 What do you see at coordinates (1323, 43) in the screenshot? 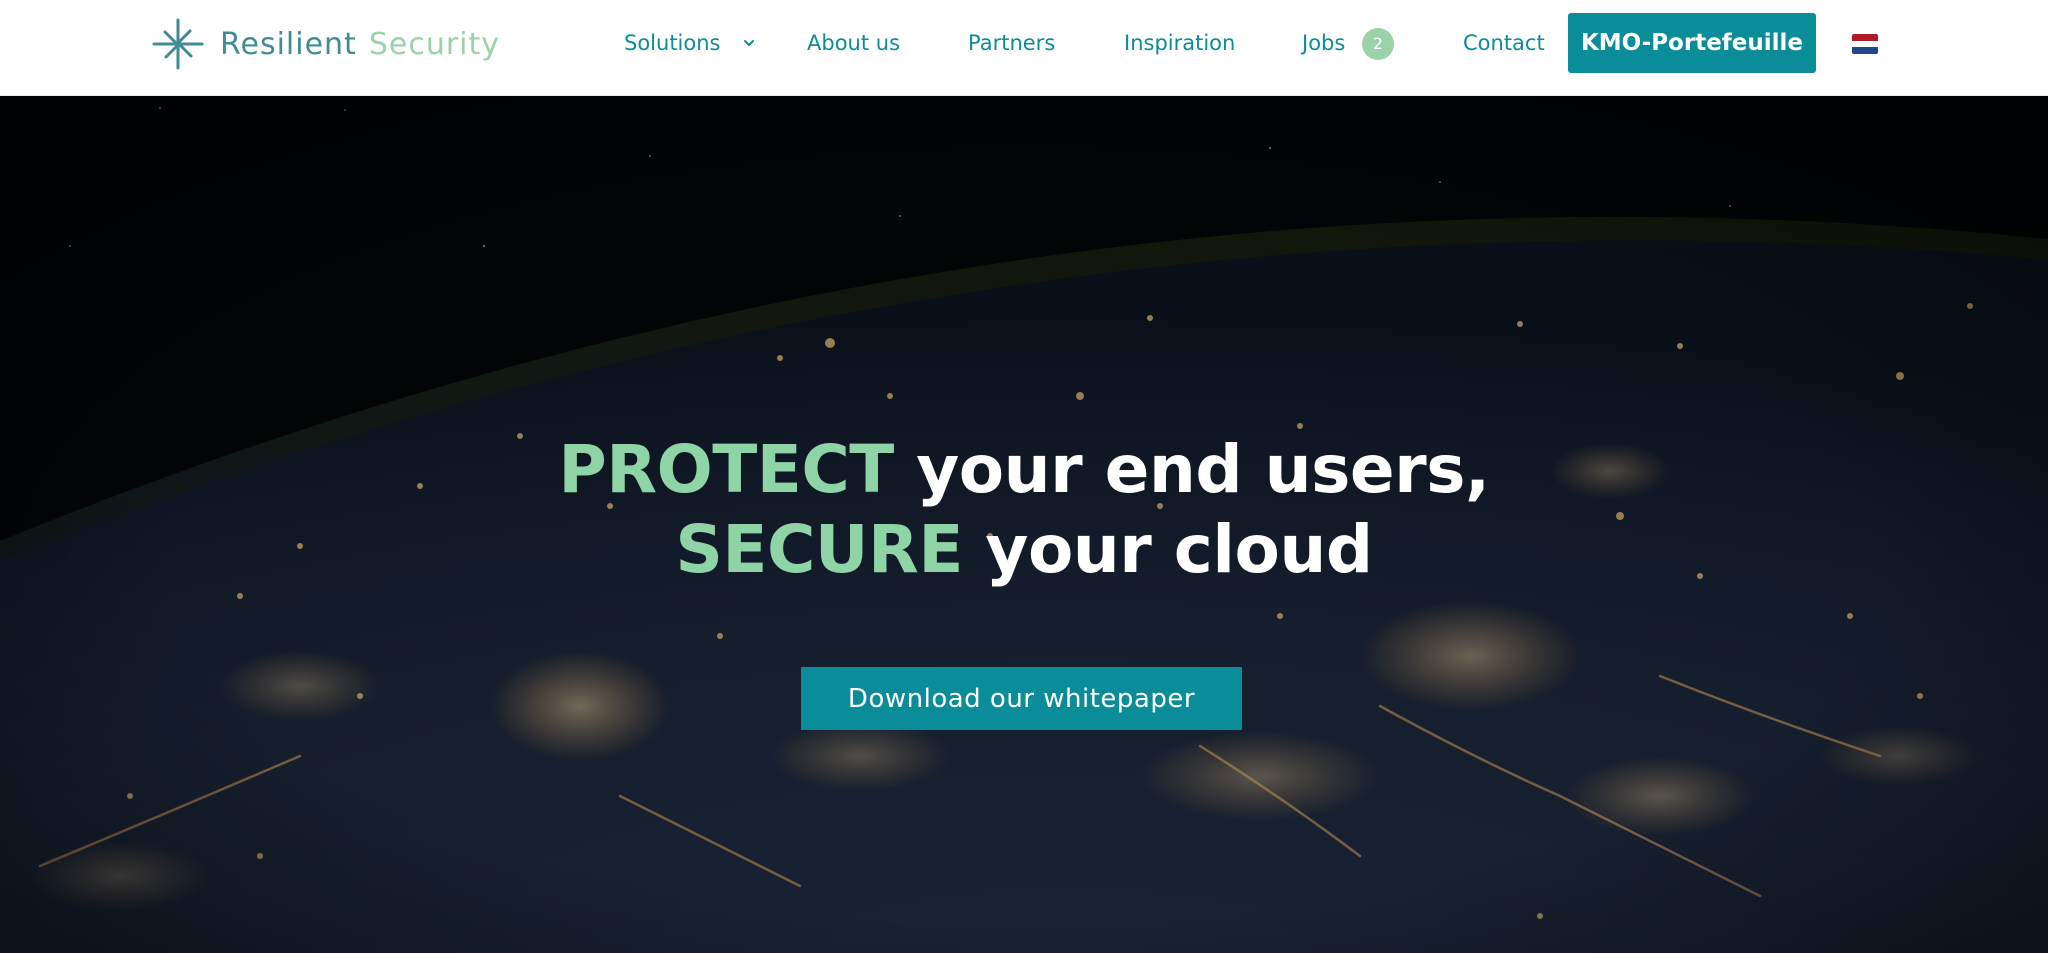
I see `nav-jobs: Jobs` at bounding box center [1323, 43].